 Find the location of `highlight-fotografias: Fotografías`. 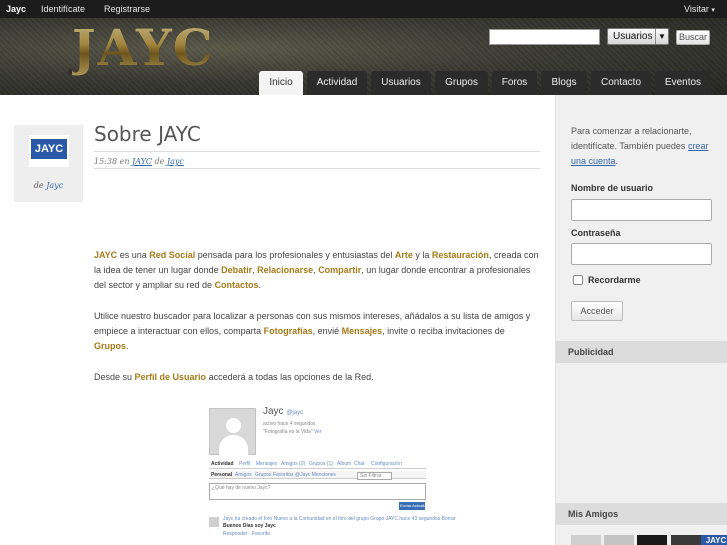

highlight-fotografias: Fotografías is located at coordinates (288, 331).